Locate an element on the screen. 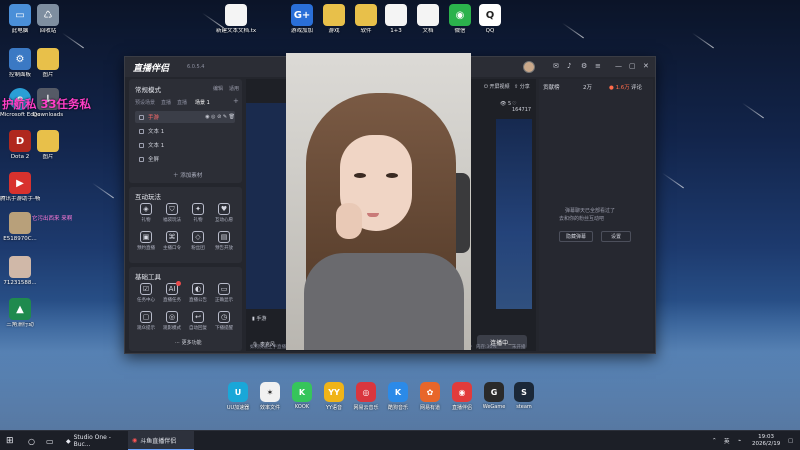 This screenshot has height=450, width=800. tool-announcement: ◐ 直播公告 is located at coordinates (198, 293).